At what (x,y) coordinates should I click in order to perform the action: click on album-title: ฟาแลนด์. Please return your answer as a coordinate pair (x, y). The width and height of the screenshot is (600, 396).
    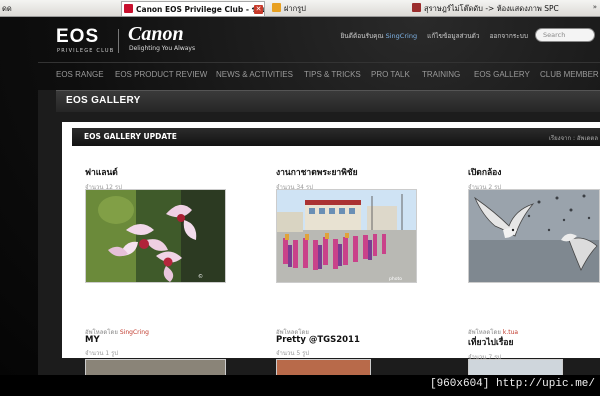
    Looking at the image, I should click on (103, 172).